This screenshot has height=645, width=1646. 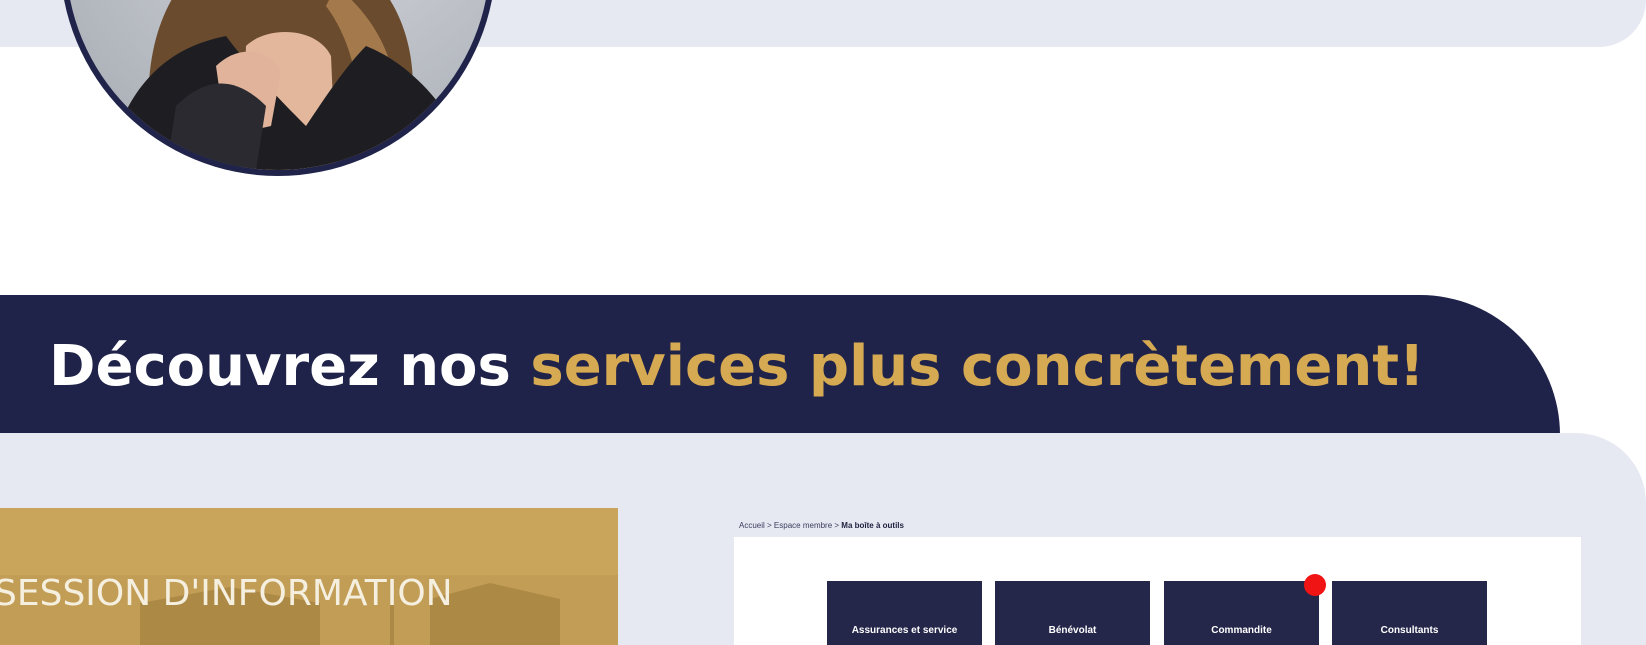 I want to click on tile-consultants-label: Consultants, so click(x=1409, y=630).